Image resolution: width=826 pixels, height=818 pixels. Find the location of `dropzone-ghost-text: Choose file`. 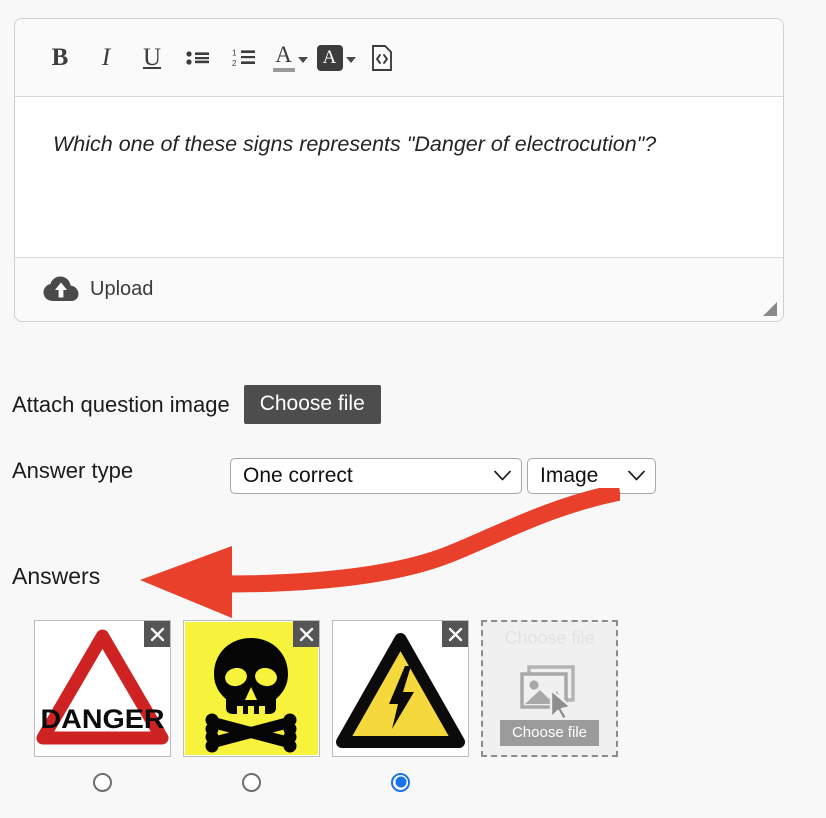

dropzone-ghost-text: Choose file is located at coordinates (549, 638).